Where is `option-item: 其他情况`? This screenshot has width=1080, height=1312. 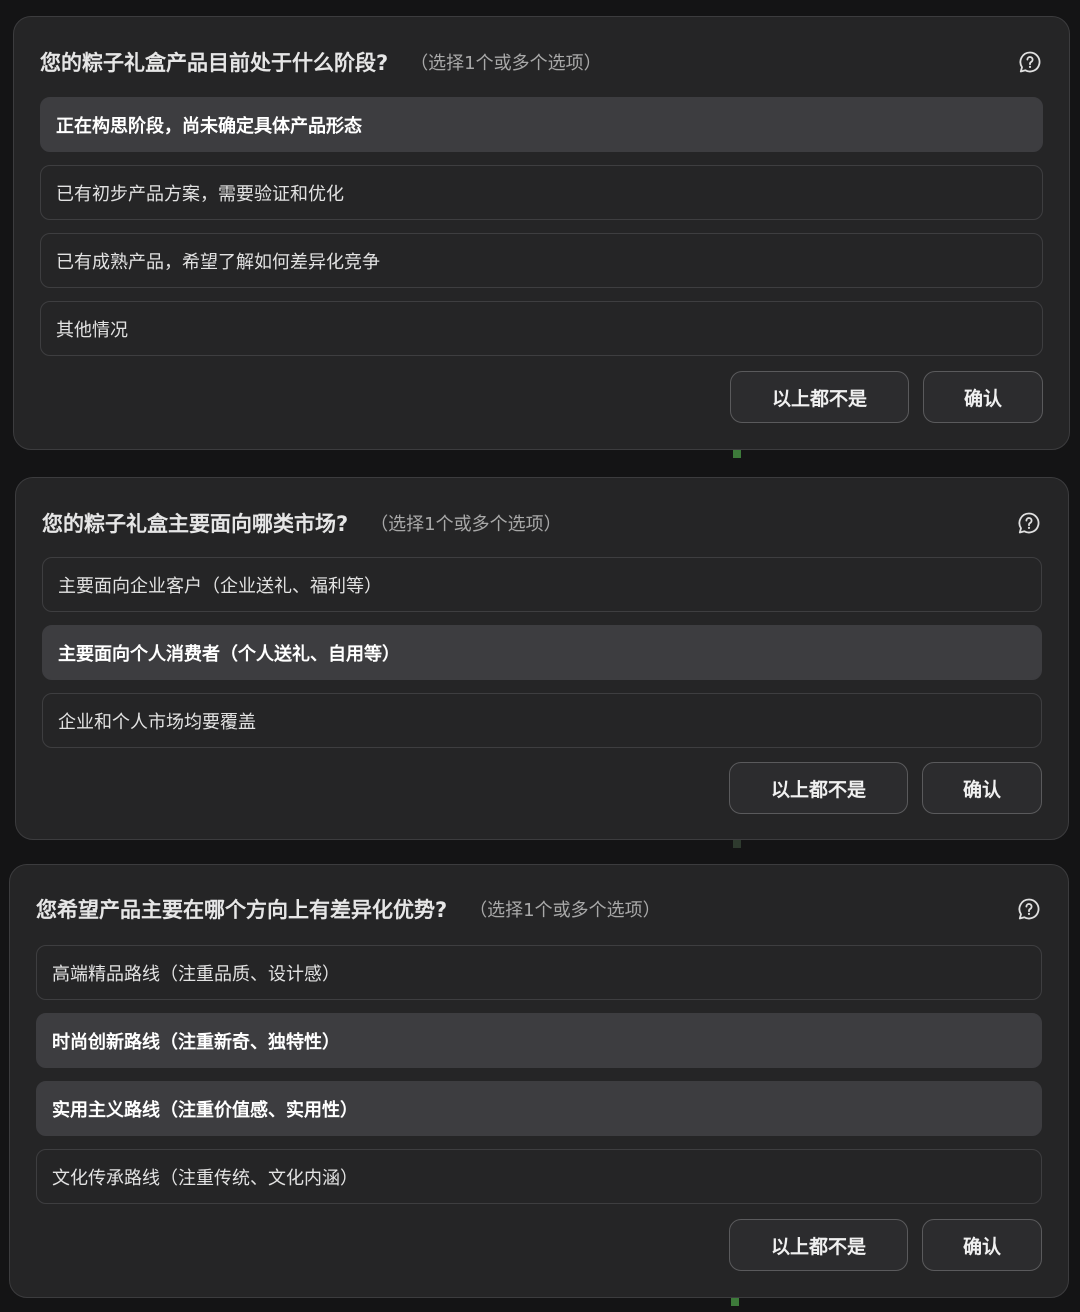
option-item: 其他情况 is located at coordinates (541, 328).